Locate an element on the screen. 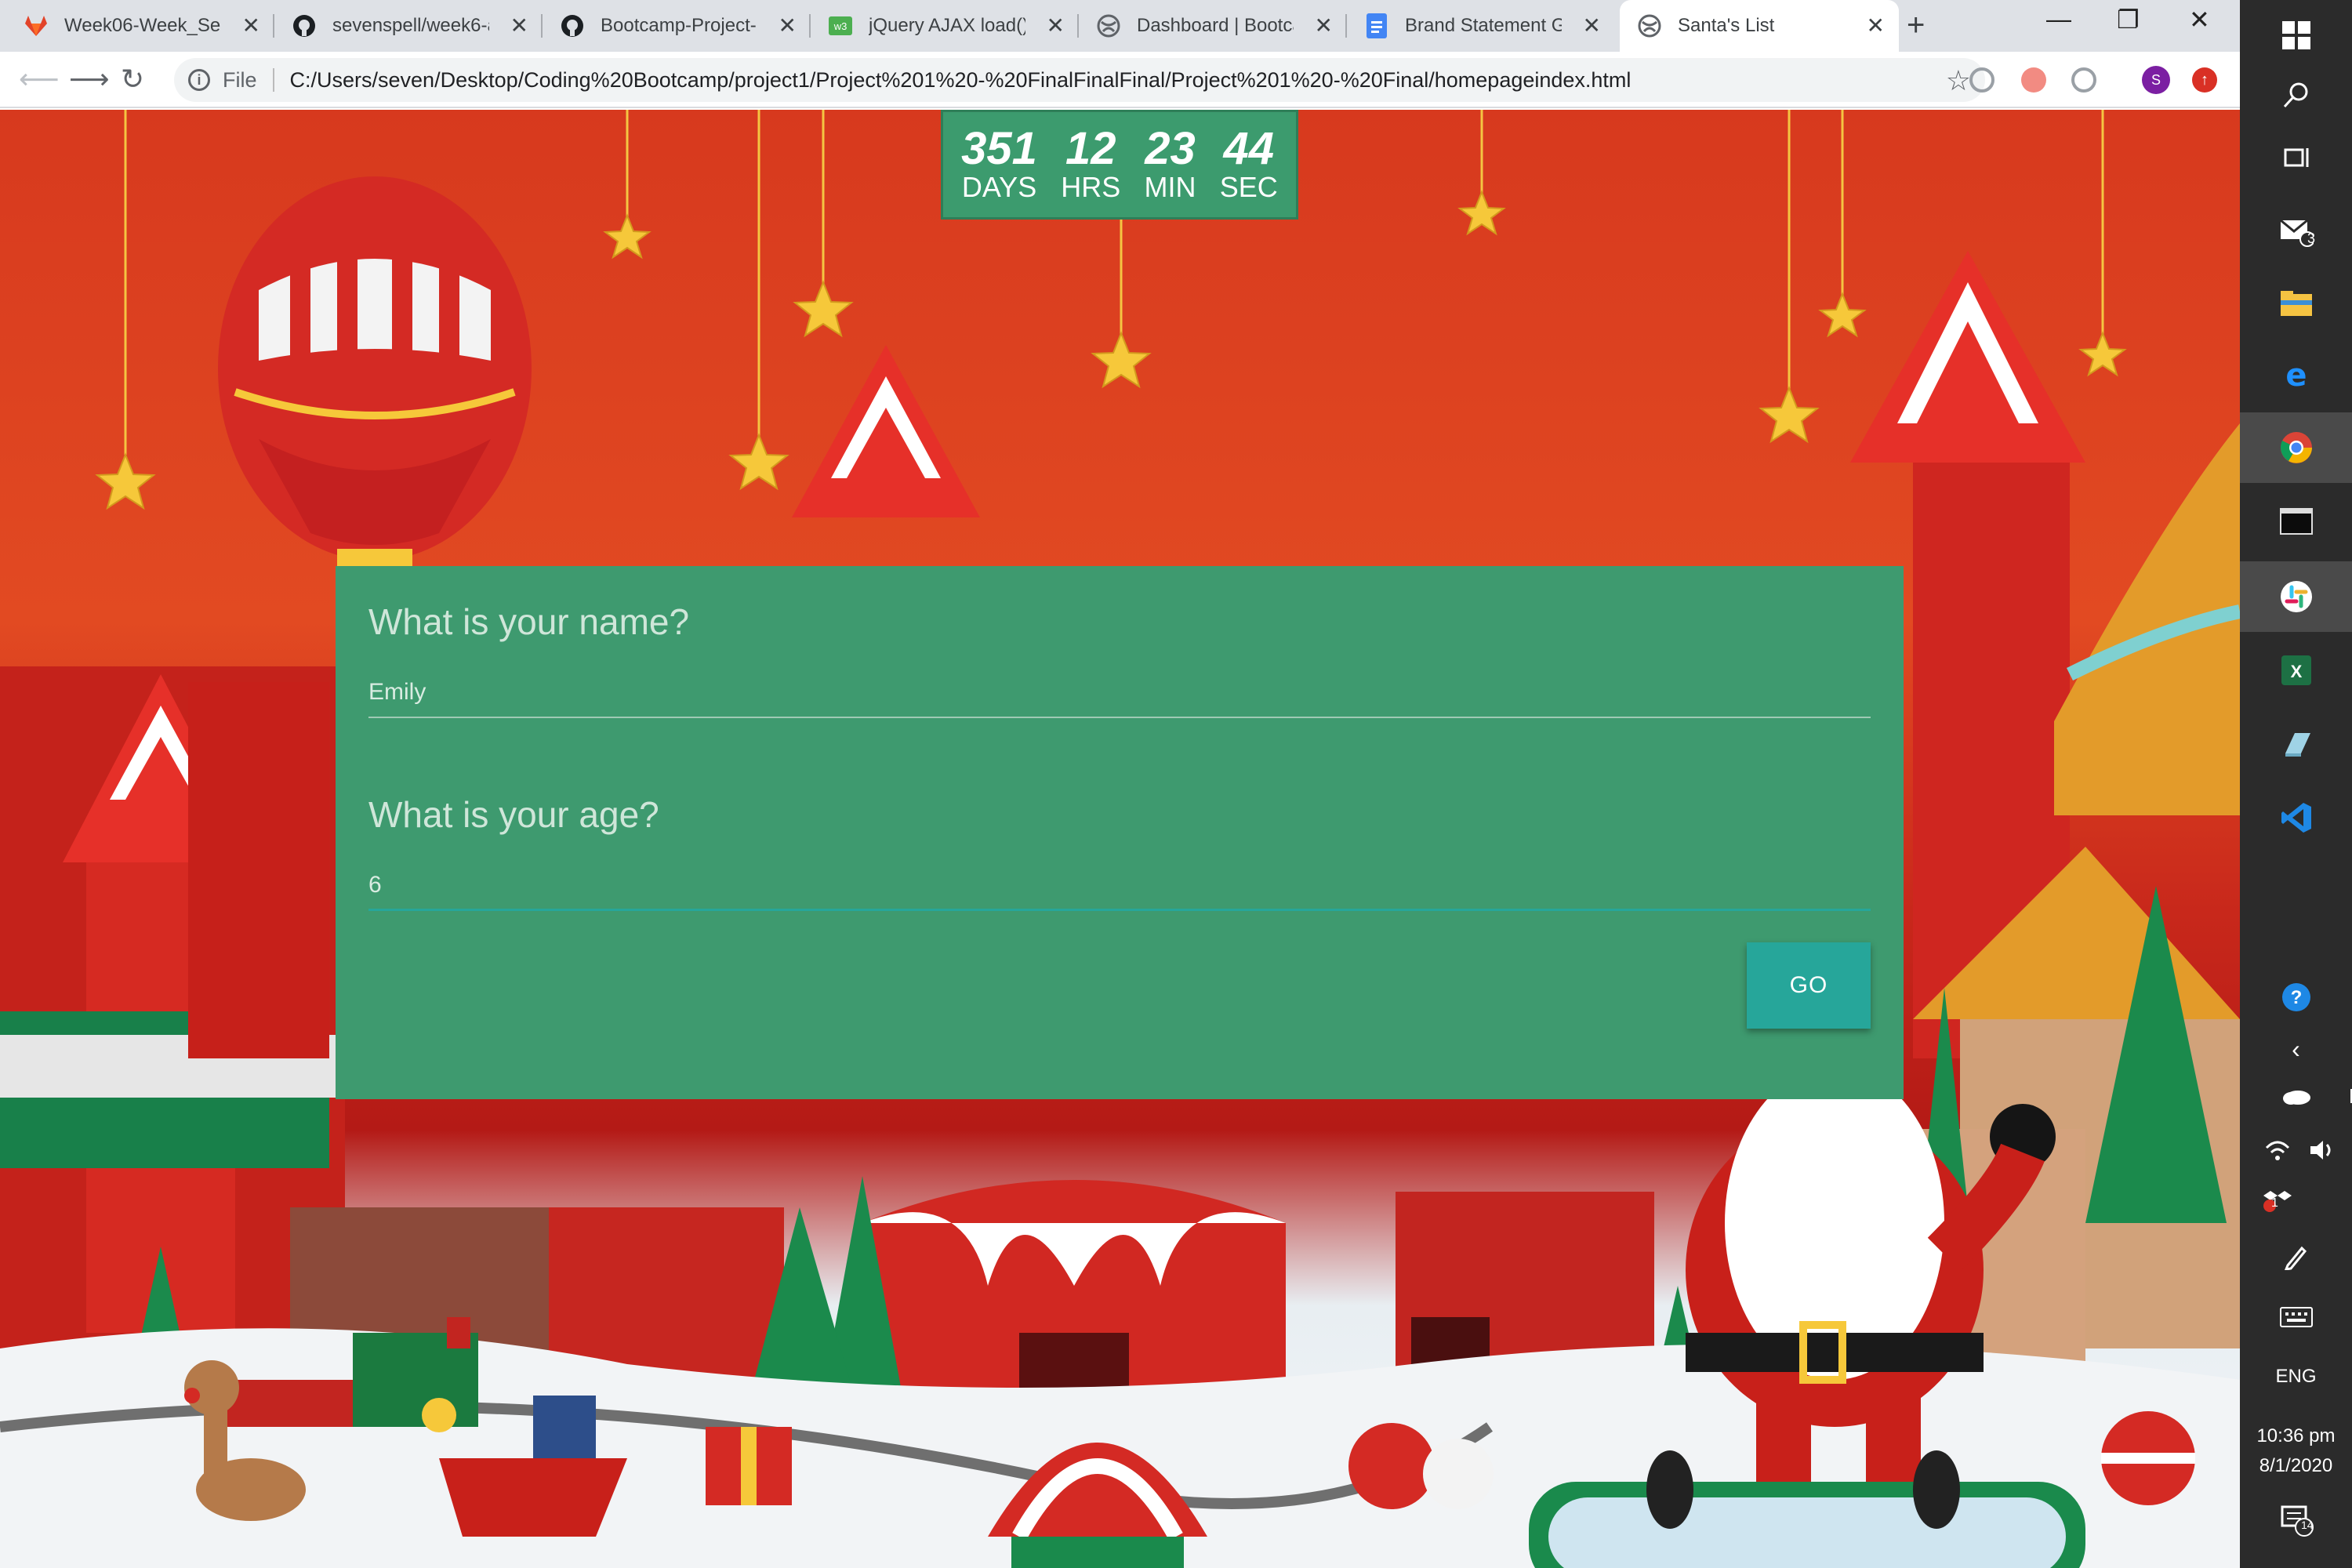  profile-avatar: S is located at coordinates (2156, 80).